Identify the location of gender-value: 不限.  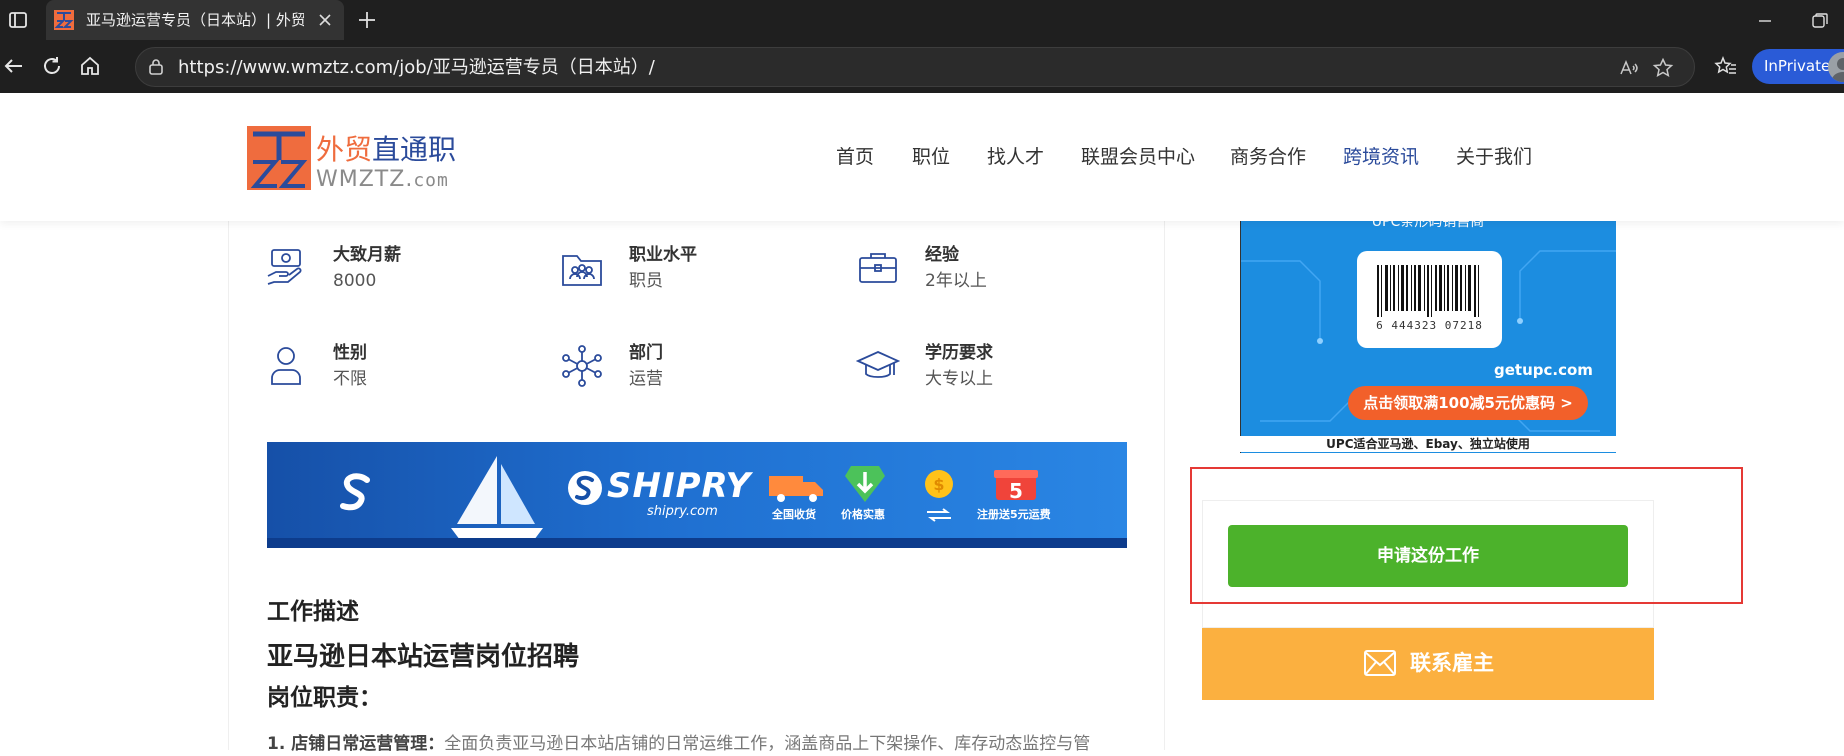
(350, 379).